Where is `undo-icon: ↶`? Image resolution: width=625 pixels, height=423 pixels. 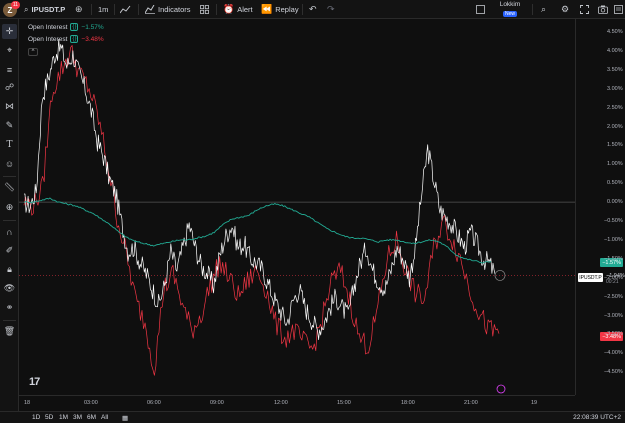 undo-icon: ↶ is located at coordinates (313, 9).